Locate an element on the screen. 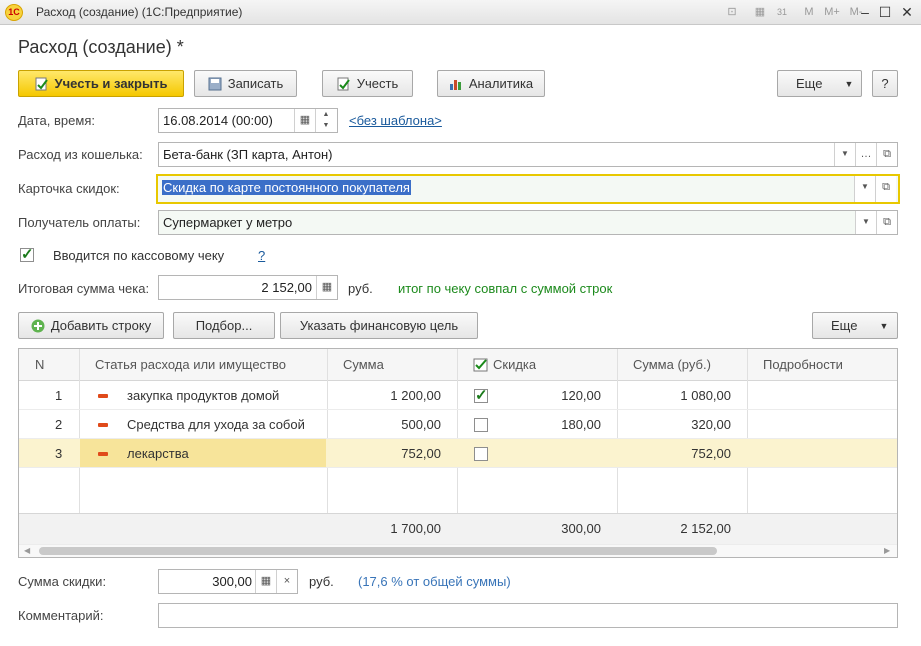 This screenshot has height=646, width=921. footer-sum: 1 700,00 is located at coordinates (415, 528).